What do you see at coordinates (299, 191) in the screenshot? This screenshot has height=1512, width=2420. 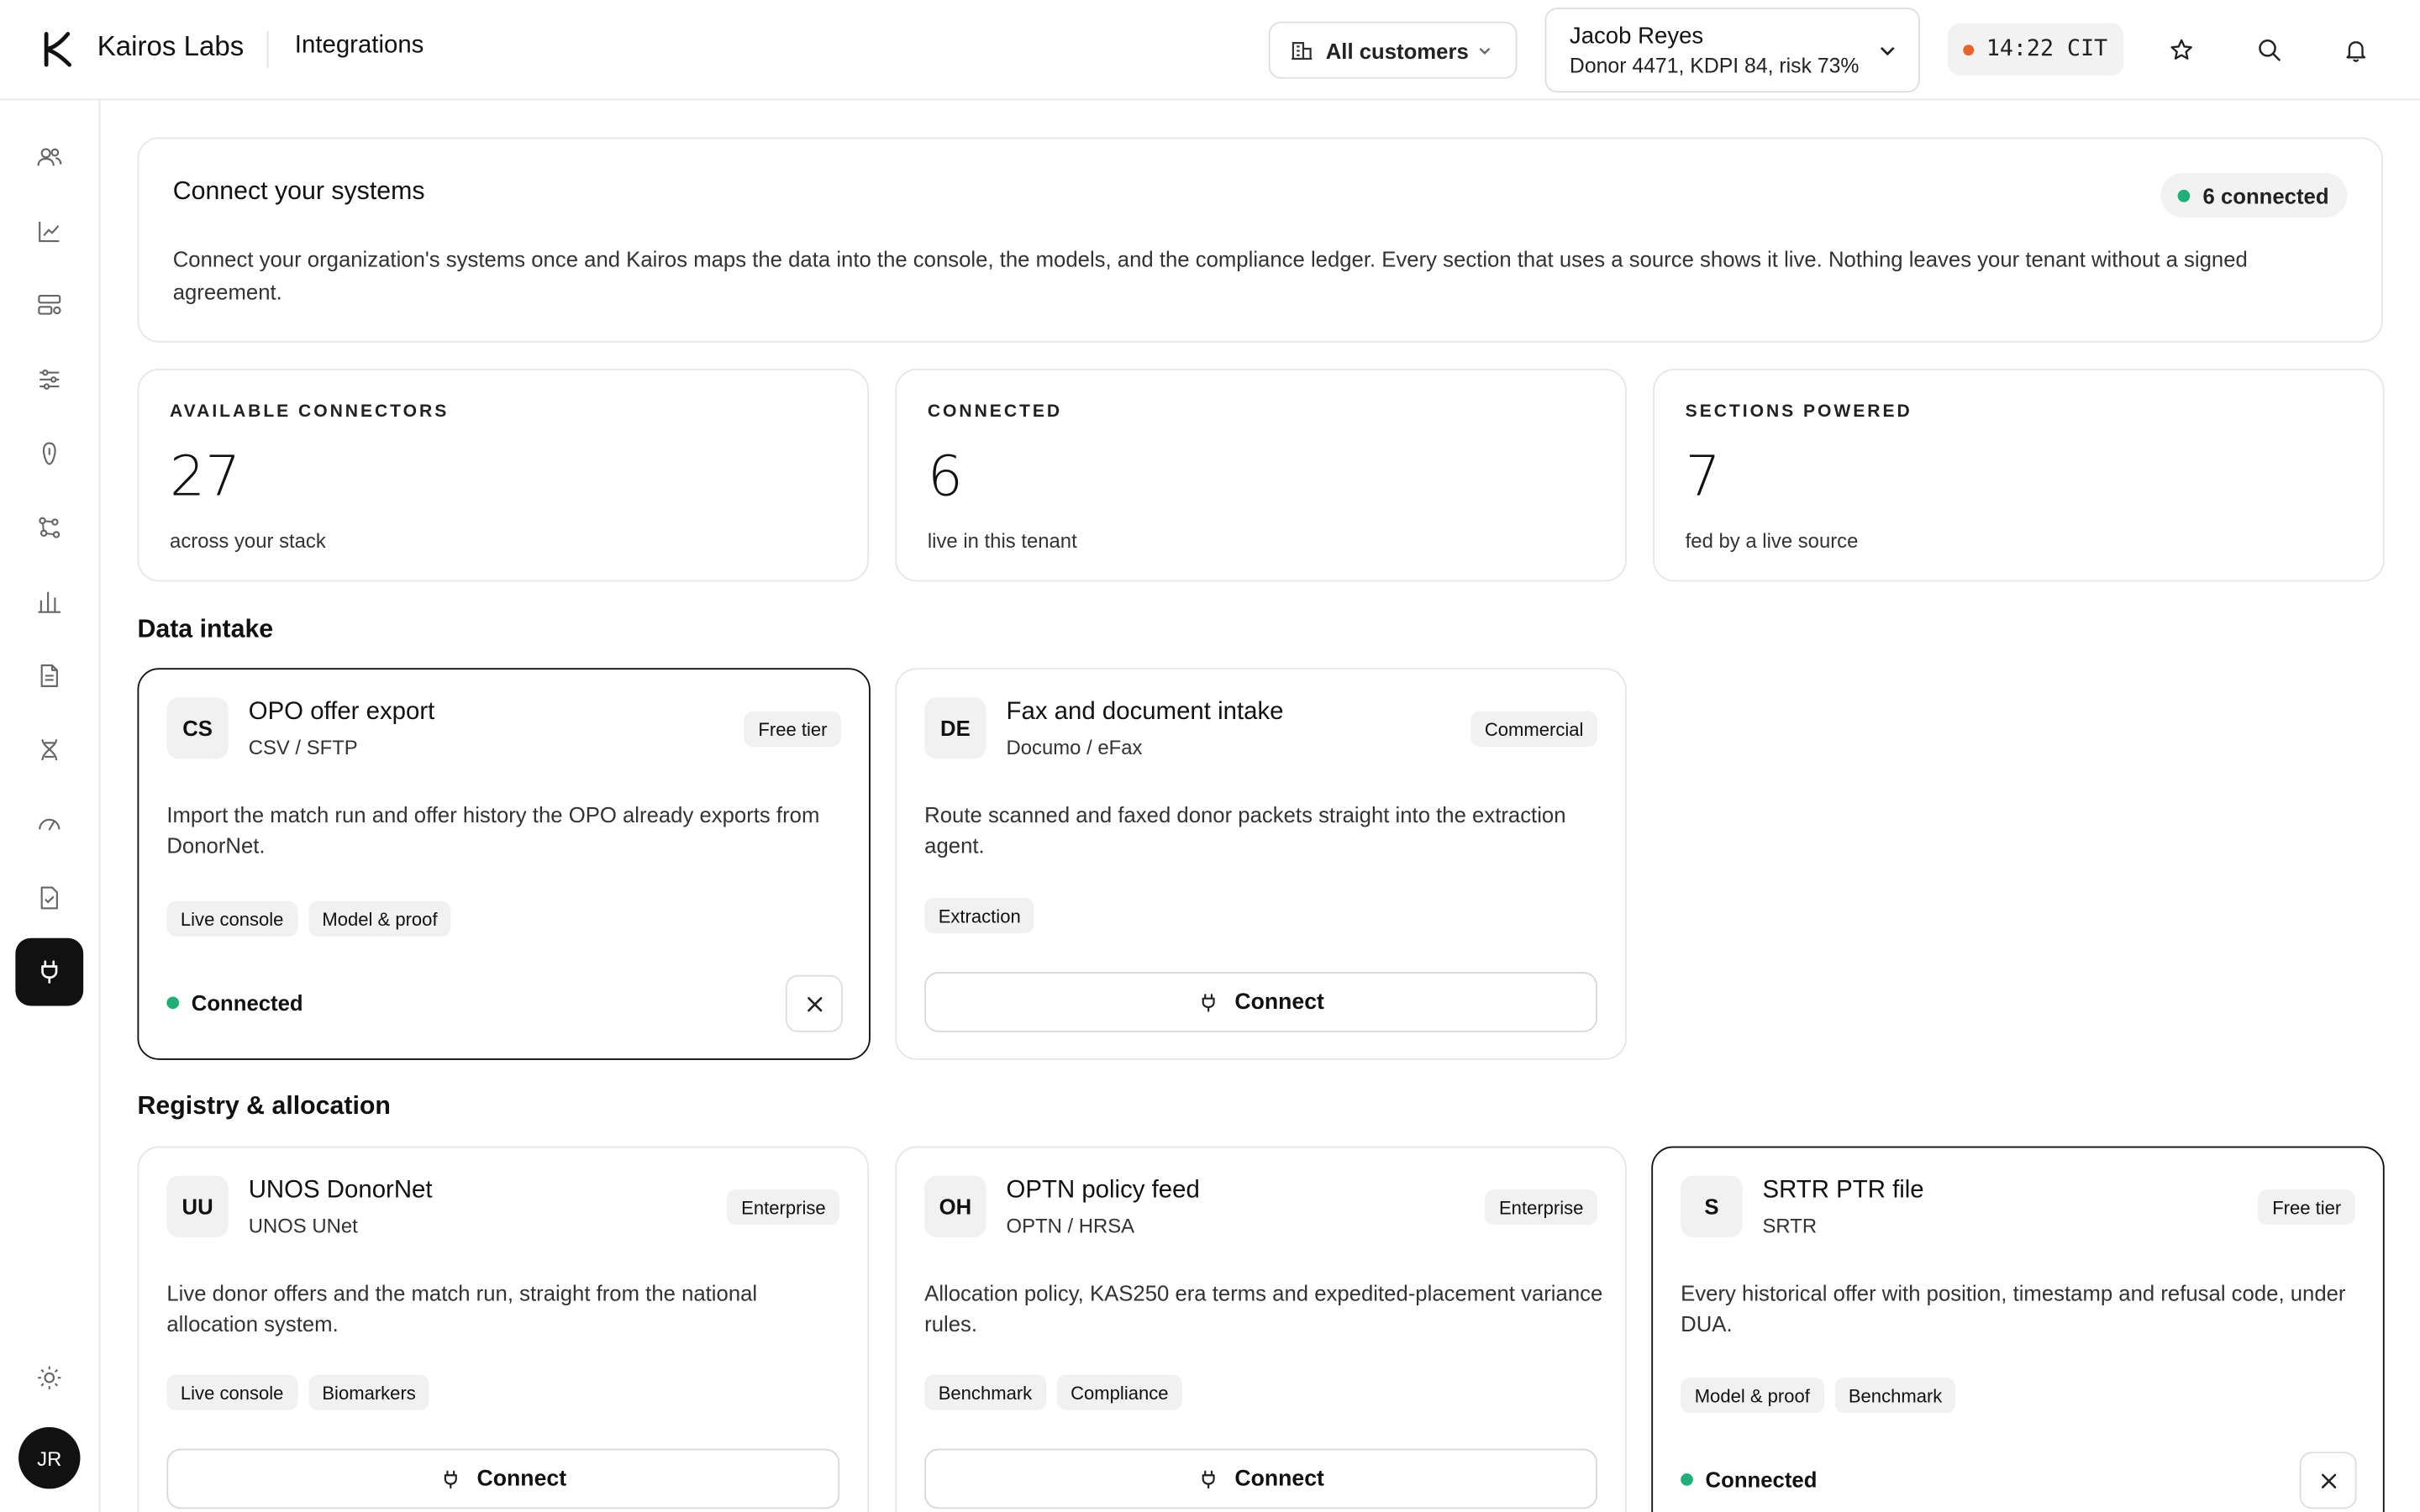 I see `intro-title: Connect your systems` at bounding box center [299, 191].